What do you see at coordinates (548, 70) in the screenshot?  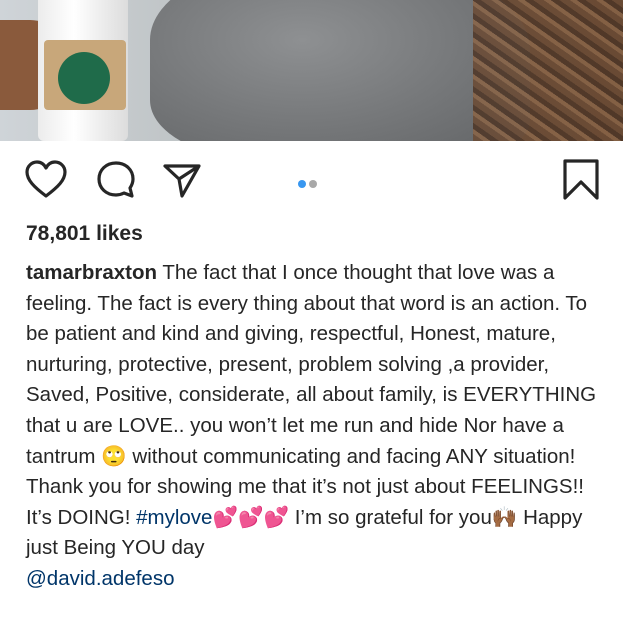 I see `photo-ground` at bounding box center [548, 70].